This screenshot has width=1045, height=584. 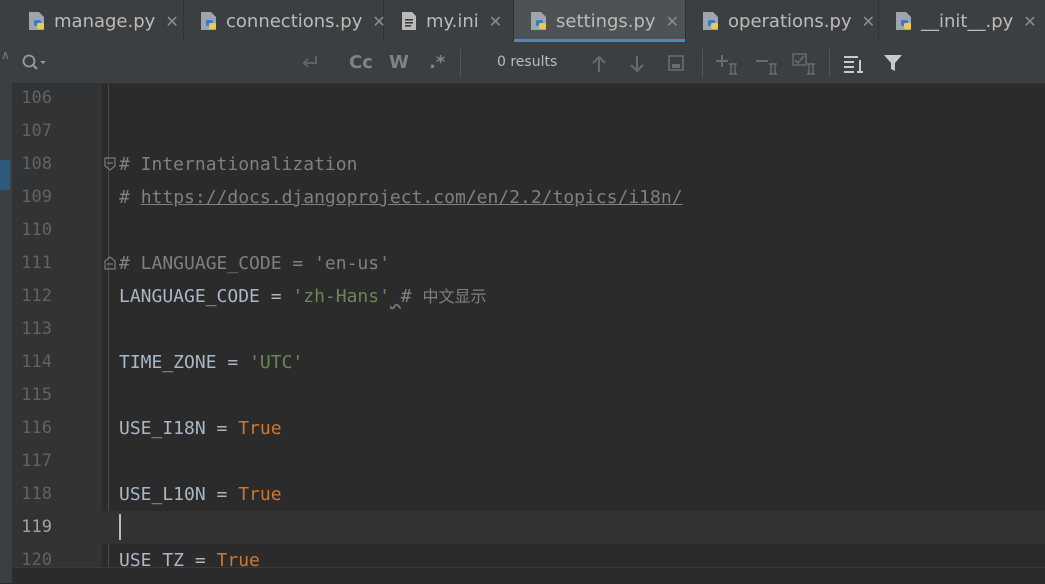 What do you see at coordinates (5, 175) in the screenshot?
I see `project-panel-marker` at bounding box center [5, 175].